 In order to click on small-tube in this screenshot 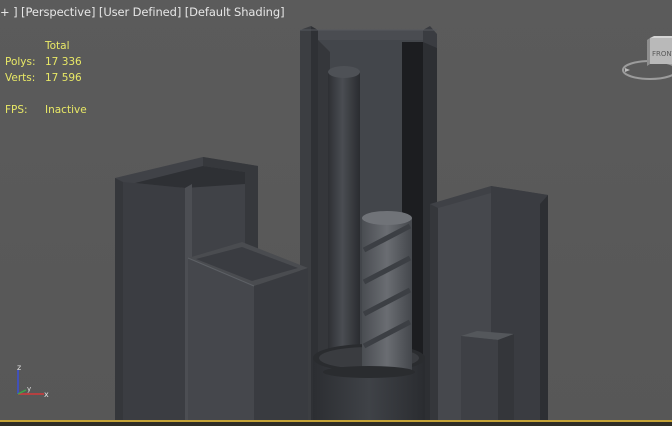, I will do `click(487, 375)`.